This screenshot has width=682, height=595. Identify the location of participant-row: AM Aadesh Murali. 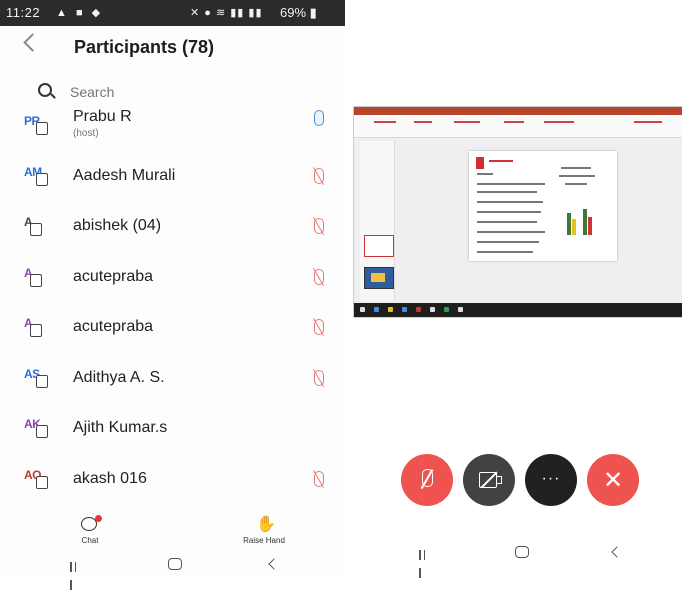
(172, 180).